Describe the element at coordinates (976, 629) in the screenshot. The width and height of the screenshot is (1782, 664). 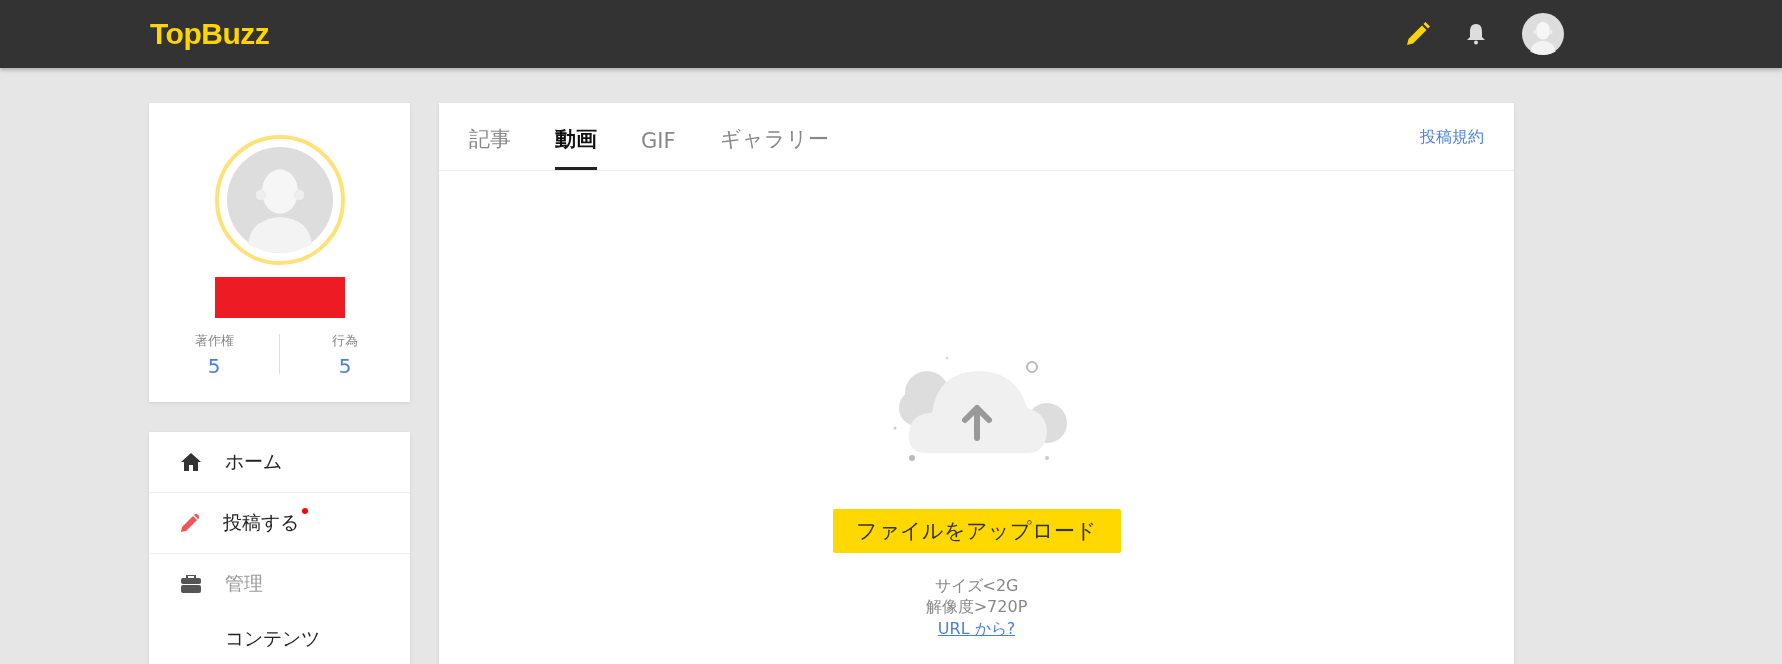
I see `url-link: URL から?` at that location.